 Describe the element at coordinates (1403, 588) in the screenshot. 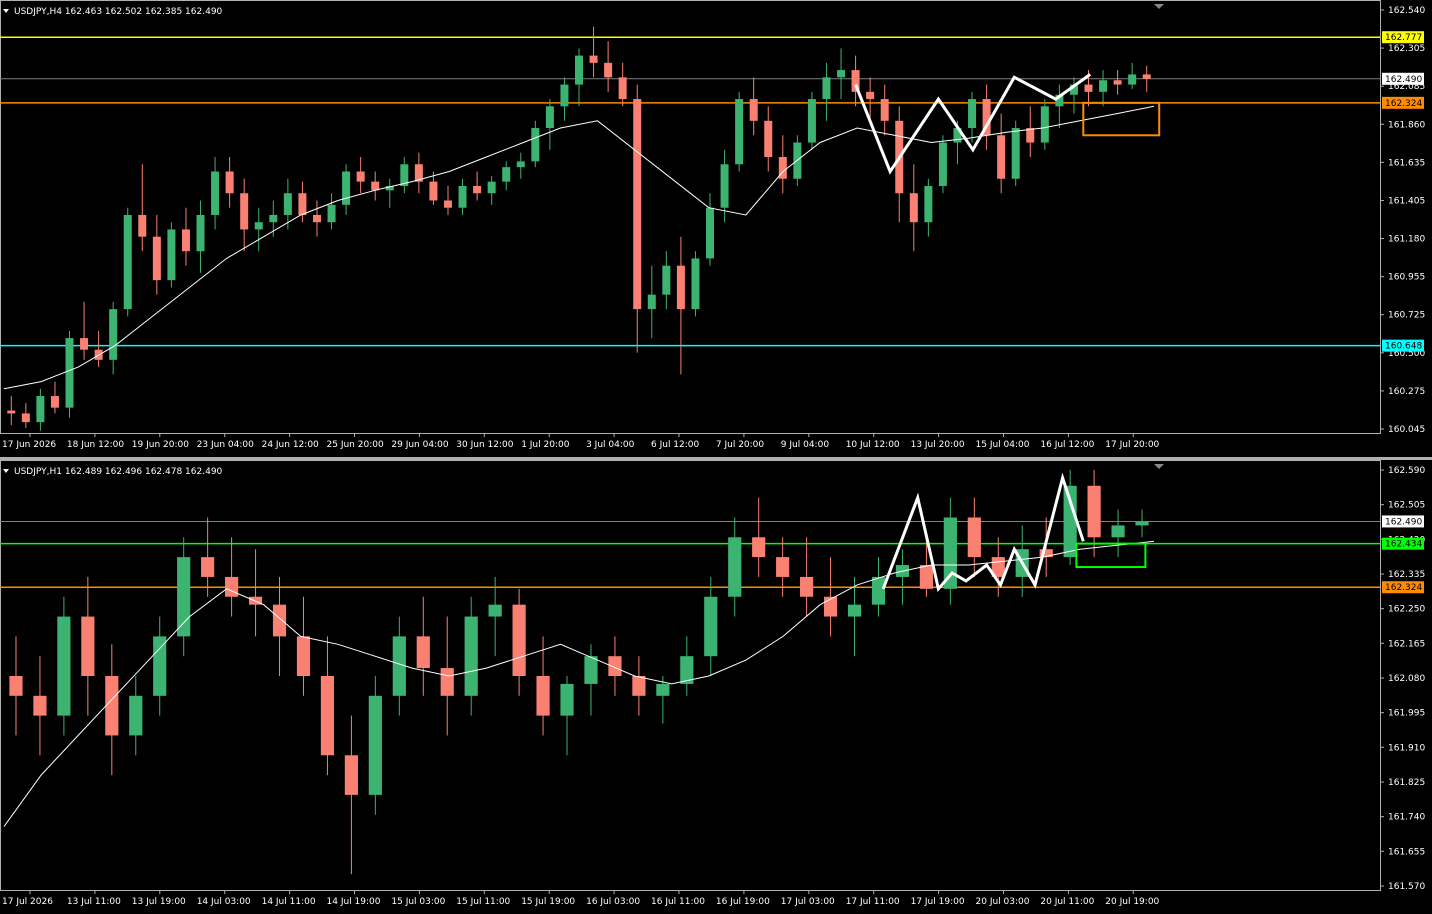

I see `level-price-tag-label: 162.324` at that location.